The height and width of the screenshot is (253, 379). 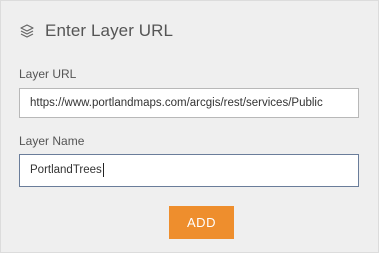 I want to click on layer-name-value: PortlandTrees, so click(x=66, y=170).